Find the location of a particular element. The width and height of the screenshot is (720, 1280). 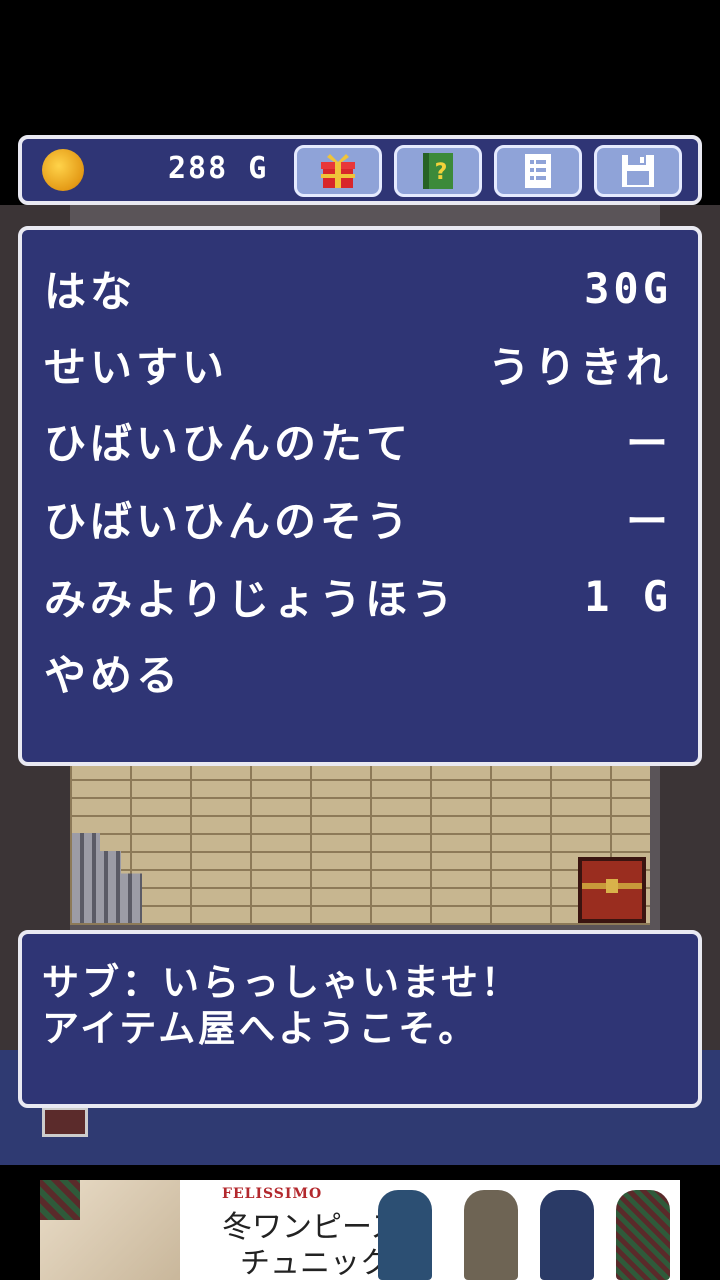

ad-subheadline: チュニック is located at coordinates (315, 1263).